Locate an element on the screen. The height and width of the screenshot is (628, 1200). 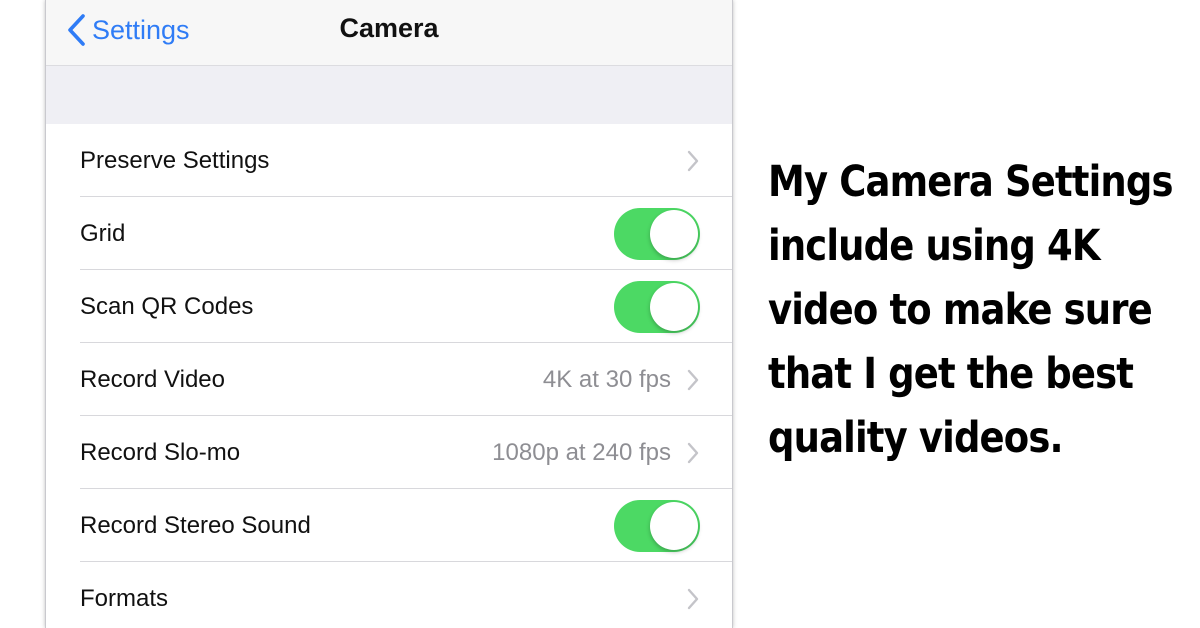
record-stereo-sound-toggle is located at coordinates (657, 525).